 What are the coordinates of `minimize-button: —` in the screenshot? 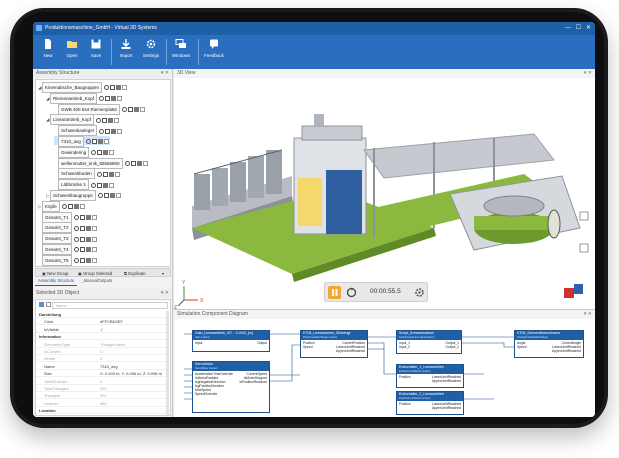 It's located at (568, 28).